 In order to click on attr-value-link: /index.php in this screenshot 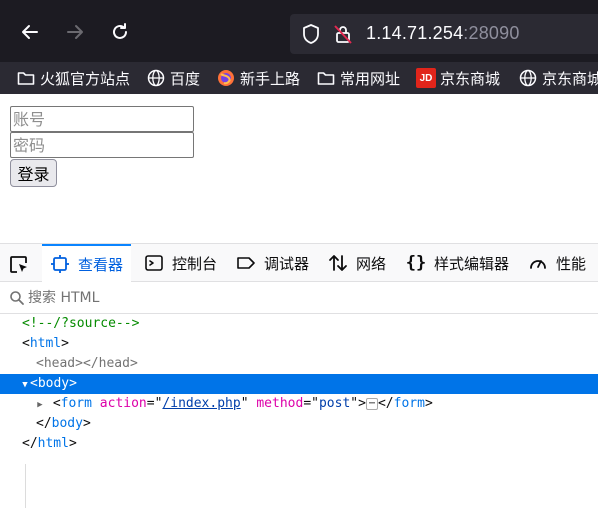, I will do `click(201, 403)`.